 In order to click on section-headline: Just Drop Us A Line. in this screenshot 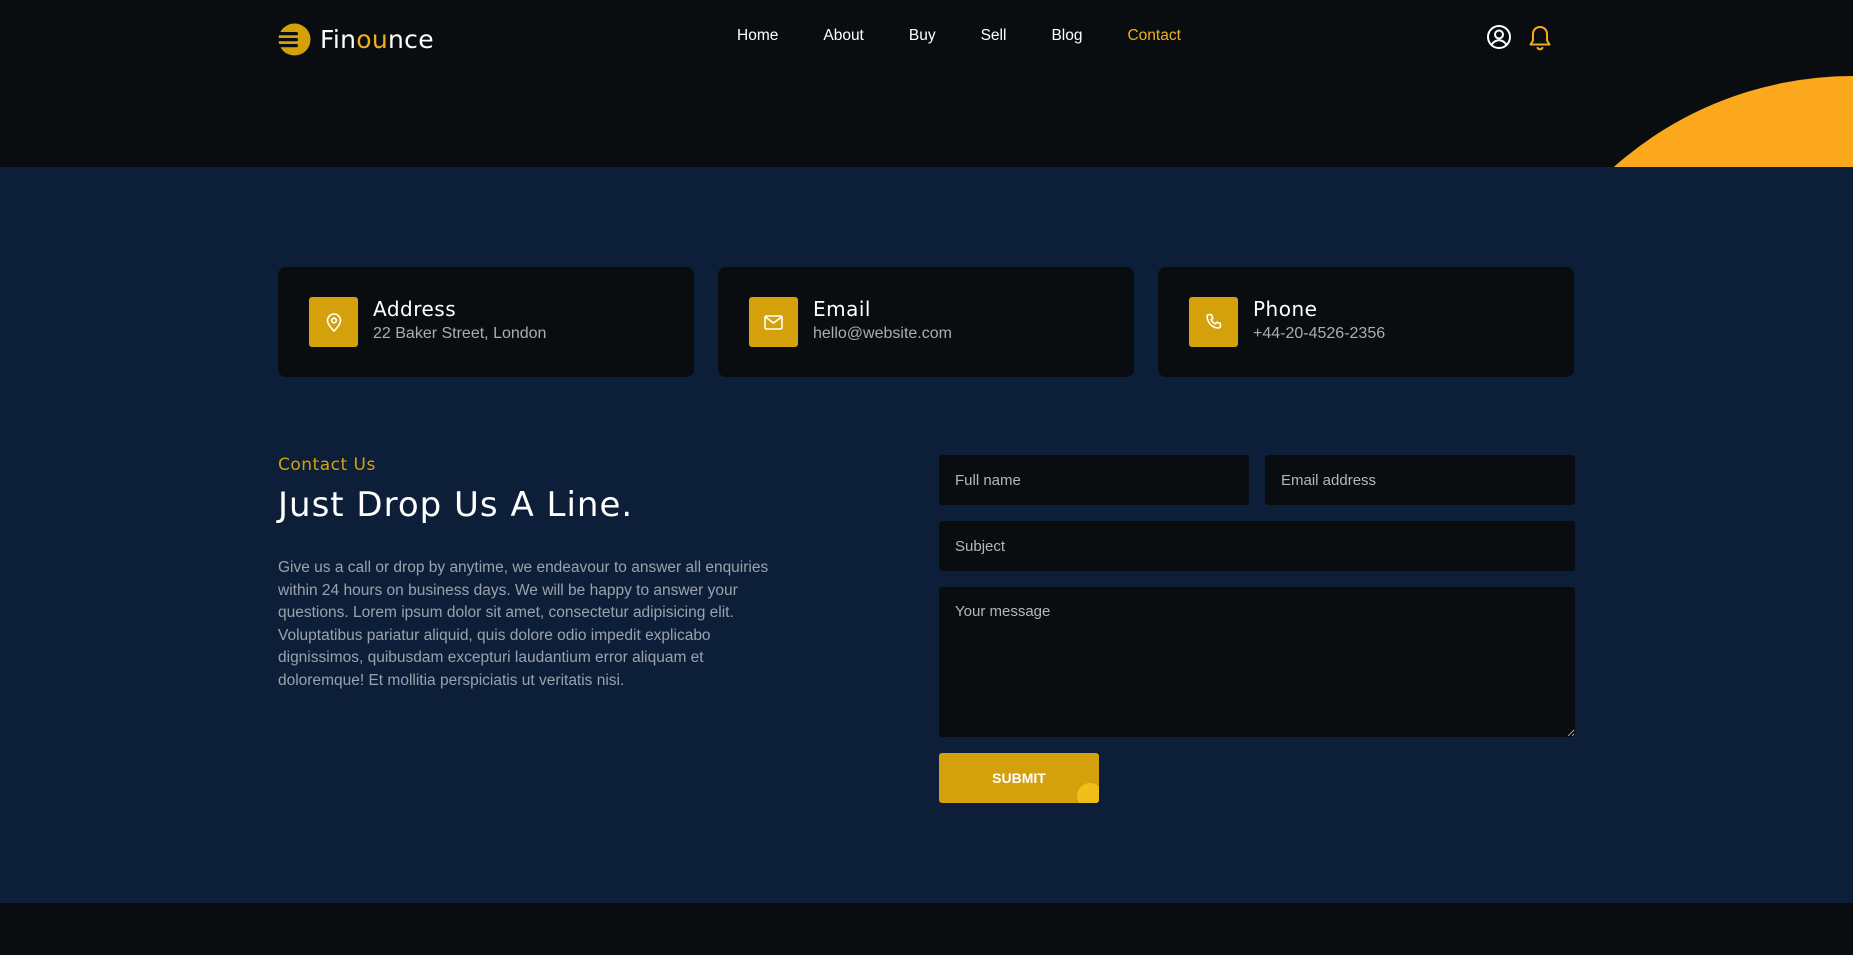, I will do `click(456, 505)`.